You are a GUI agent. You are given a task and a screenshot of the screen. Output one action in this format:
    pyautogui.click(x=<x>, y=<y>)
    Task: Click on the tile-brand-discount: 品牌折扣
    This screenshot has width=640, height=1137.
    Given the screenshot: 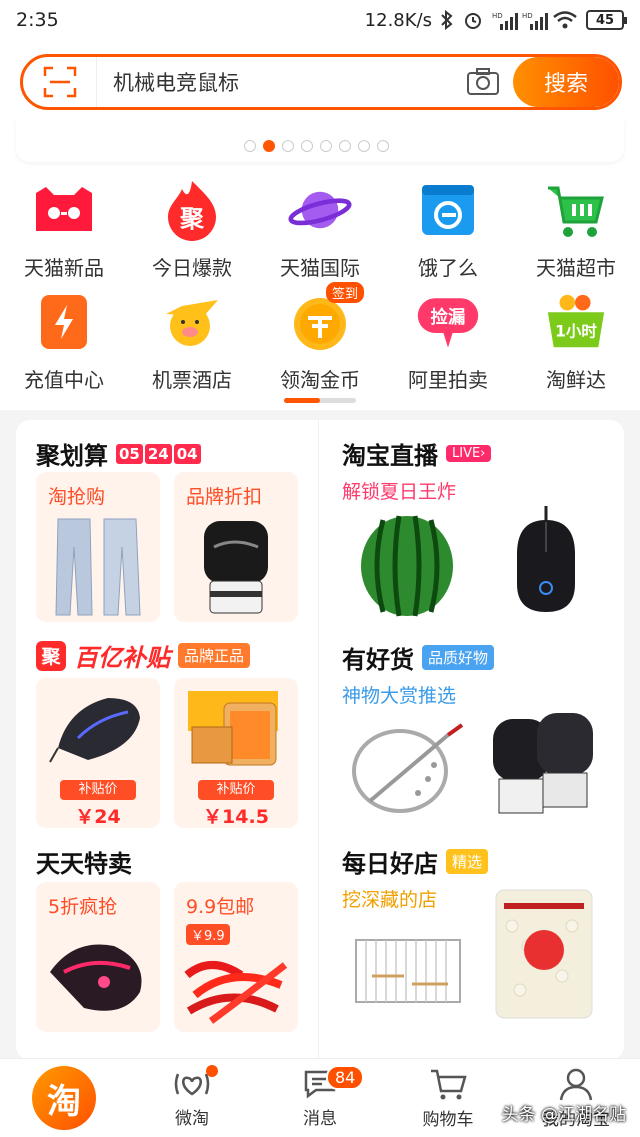 What is the action you would take?
    pyautogui.click(x=236, y=547)
    